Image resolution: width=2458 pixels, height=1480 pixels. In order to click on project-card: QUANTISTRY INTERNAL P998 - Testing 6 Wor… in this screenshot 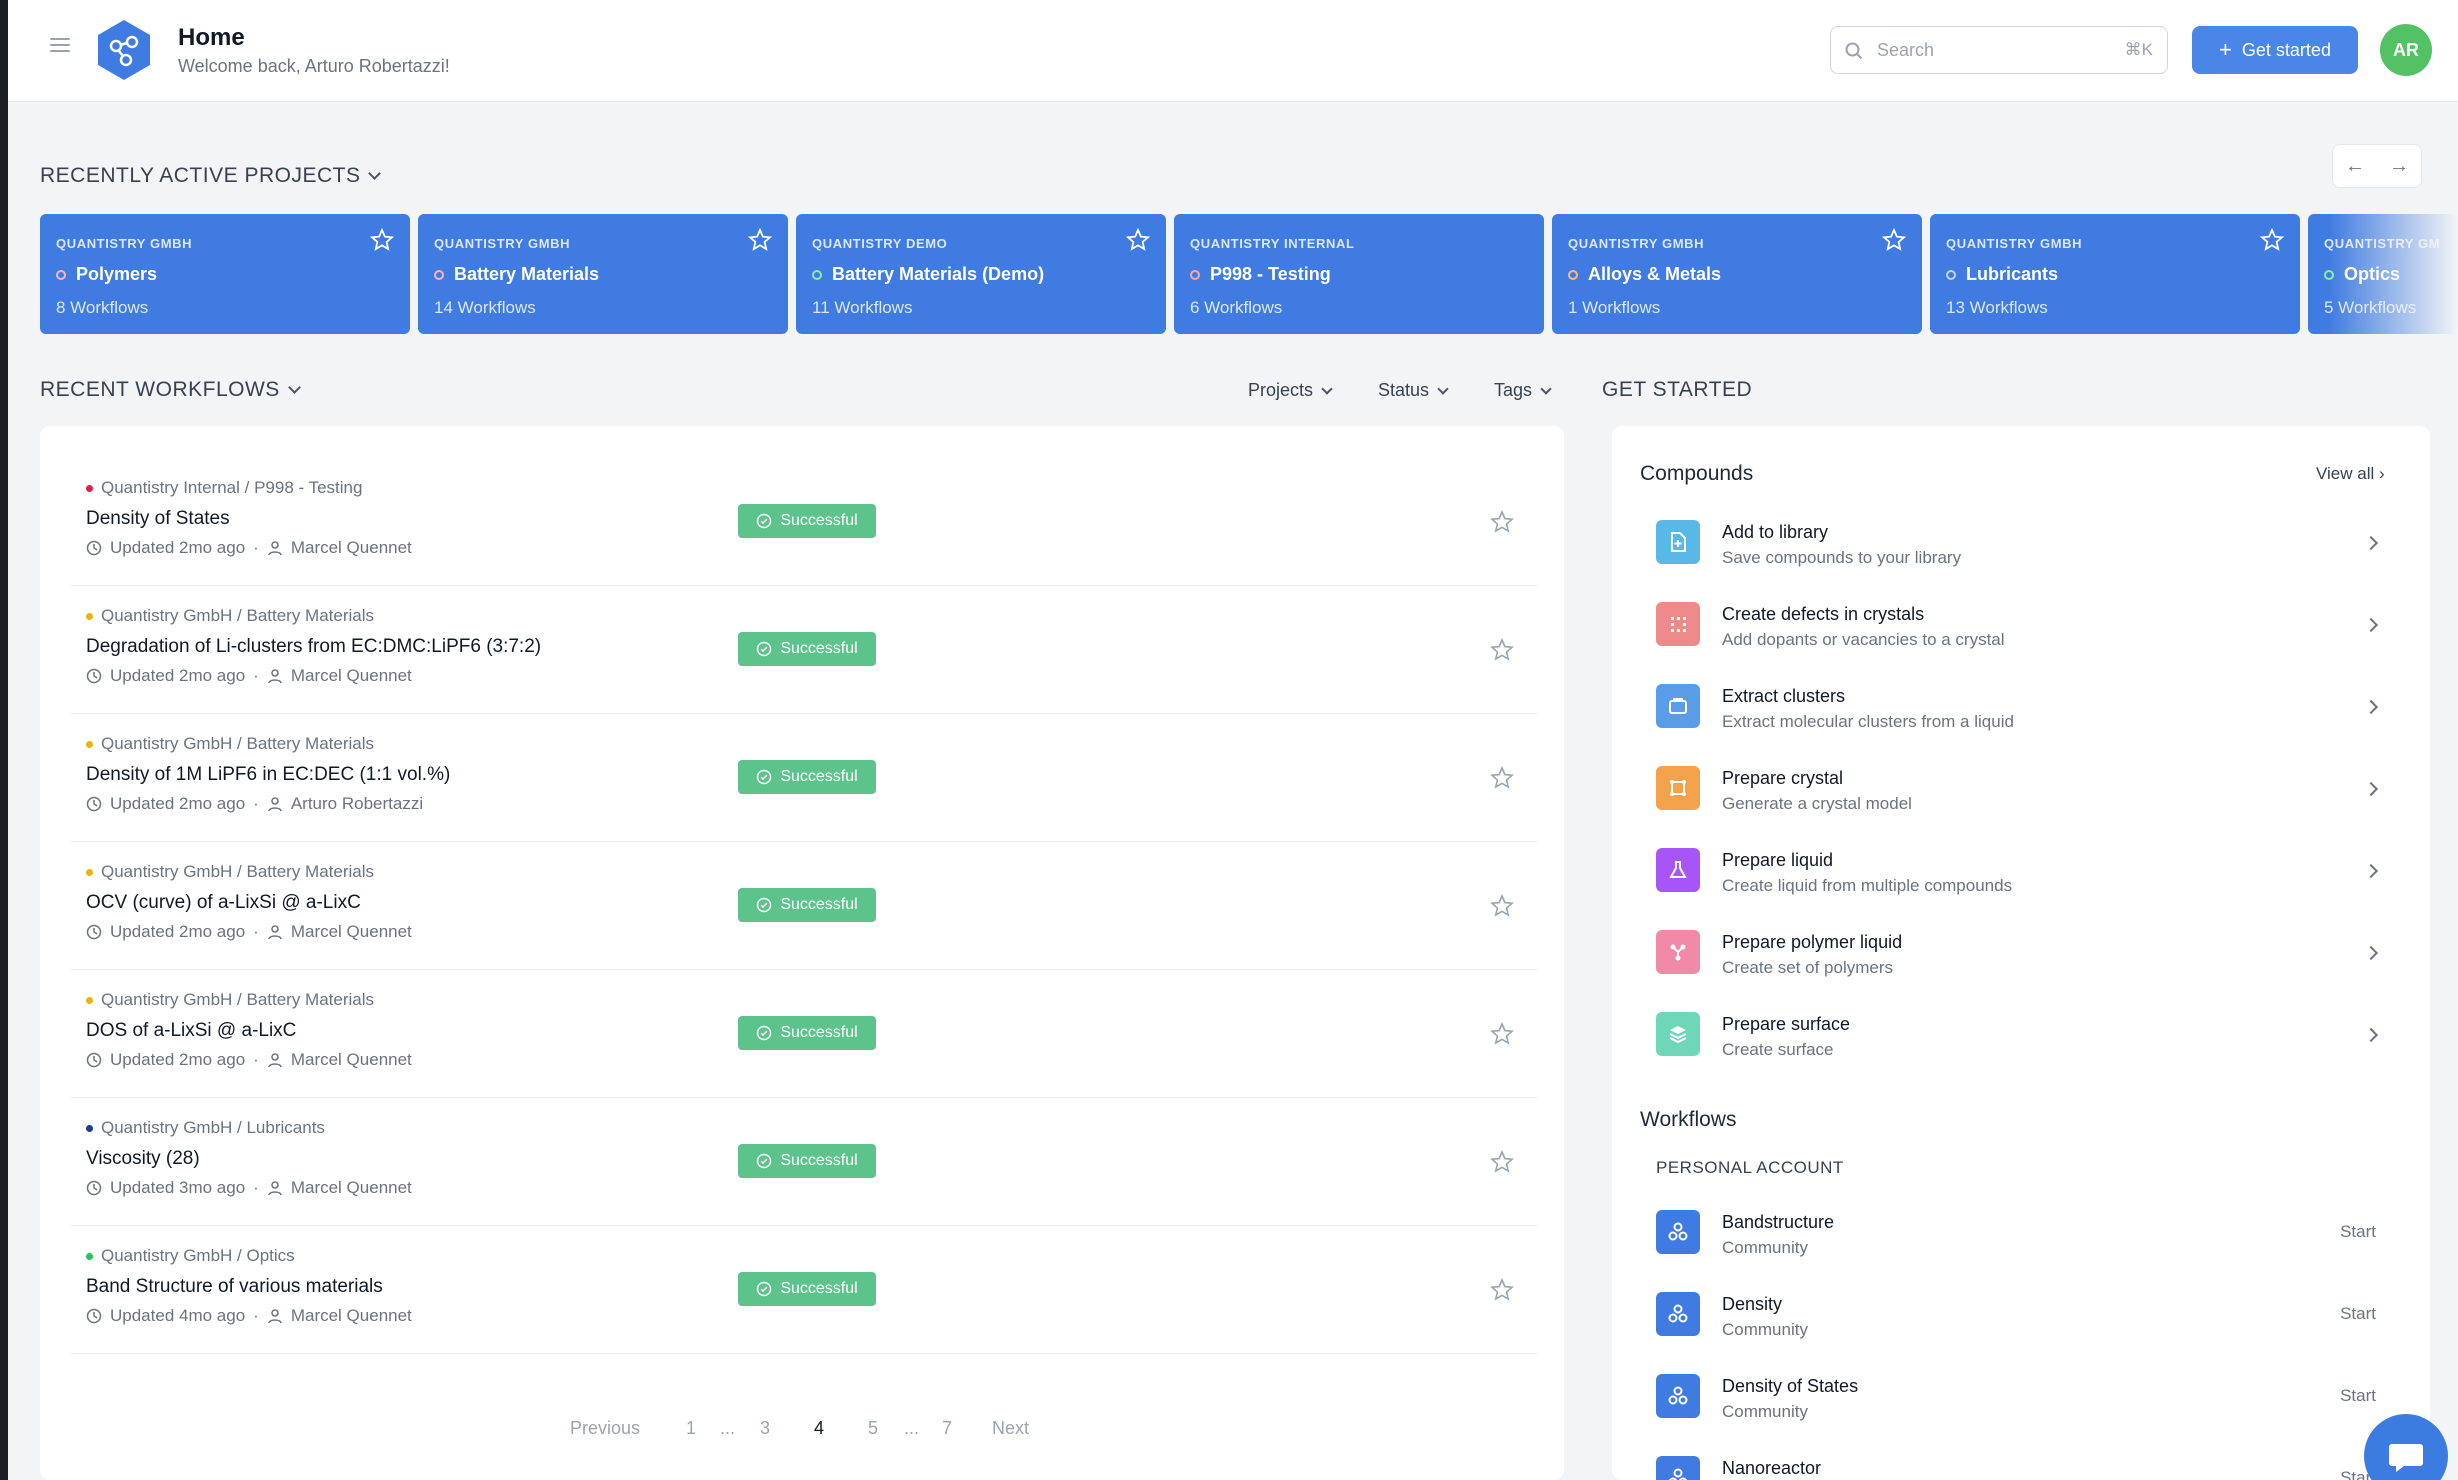, I will do `click(1359, 274)`.